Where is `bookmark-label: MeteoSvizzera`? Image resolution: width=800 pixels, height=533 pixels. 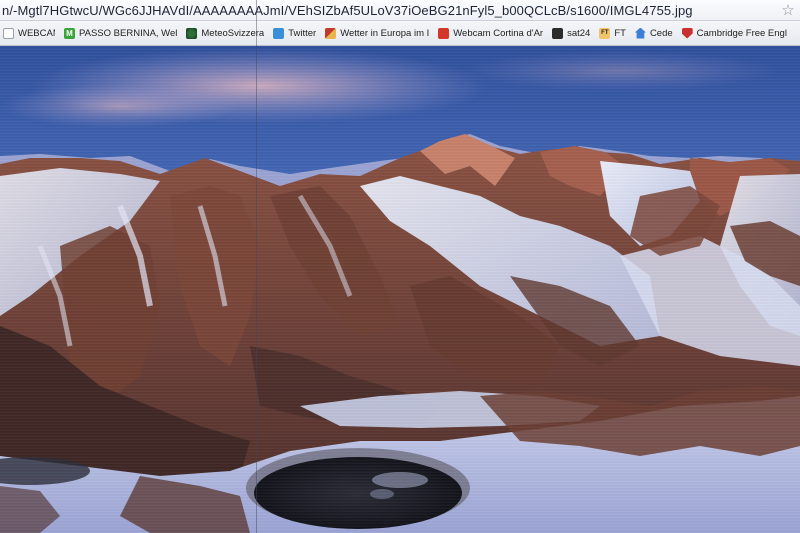 bookmark-label: MeteoSvizzera is located at coordinates (233, 33).